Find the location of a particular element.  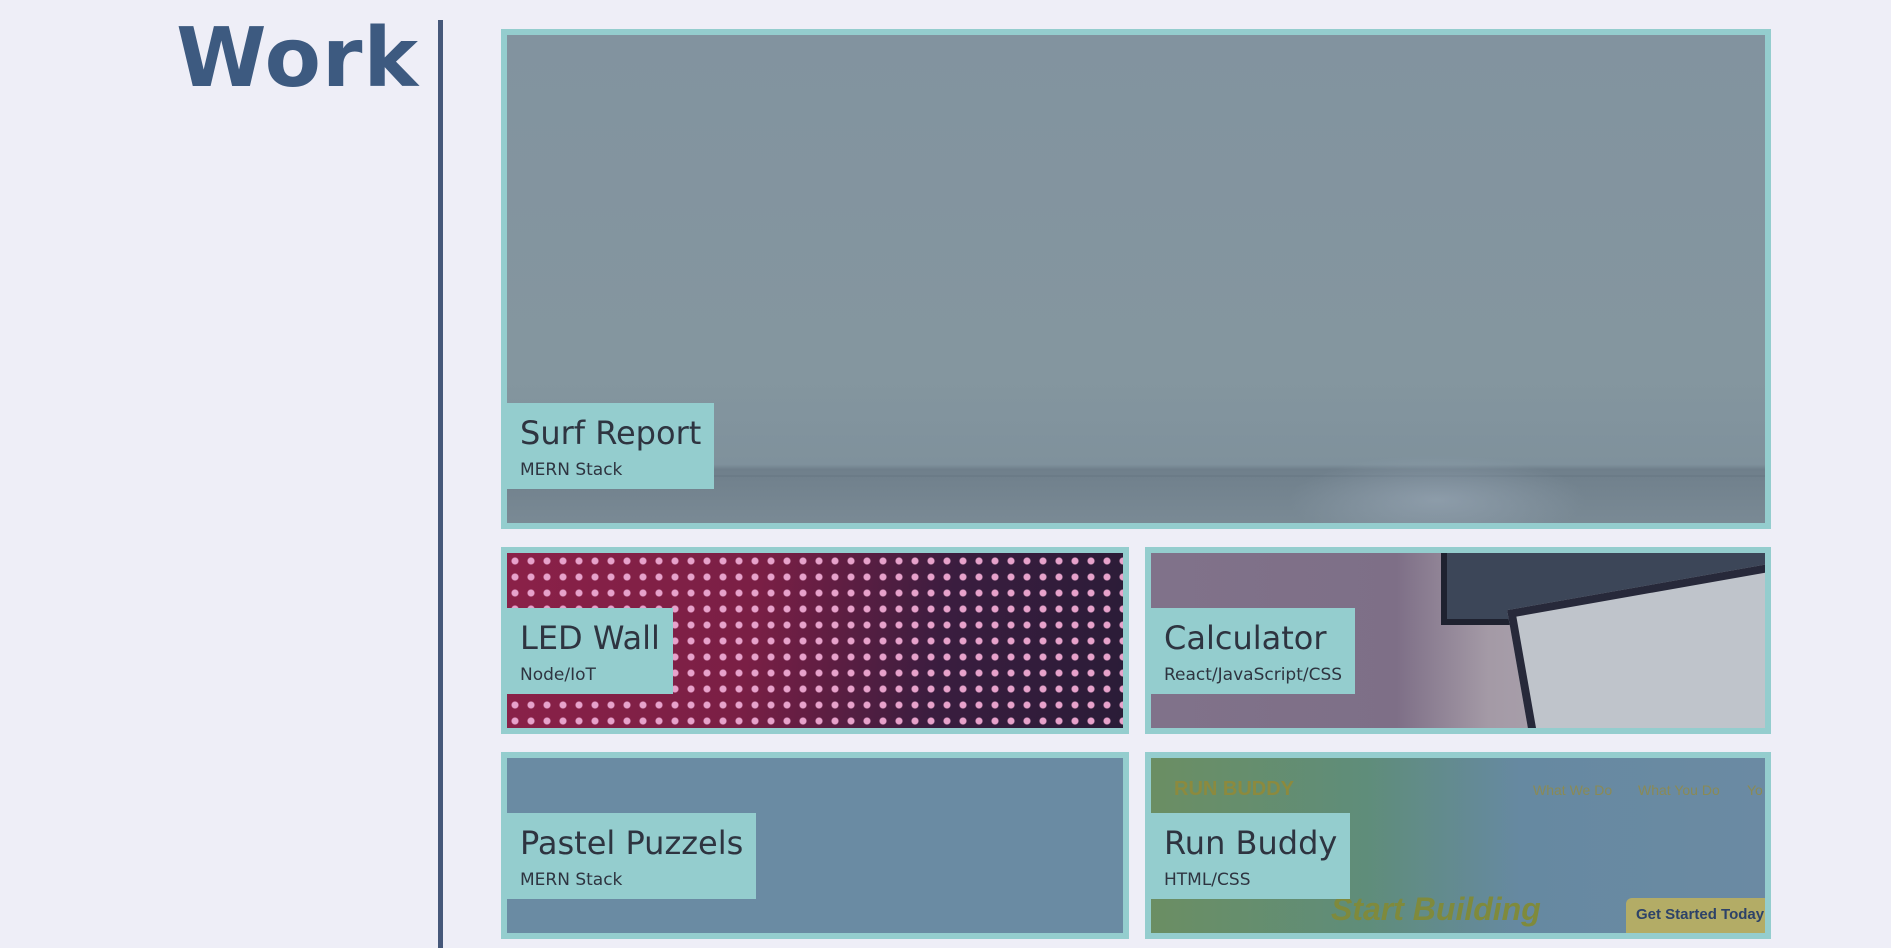

project-title: Calculator is located at coordinates (1245, 638).